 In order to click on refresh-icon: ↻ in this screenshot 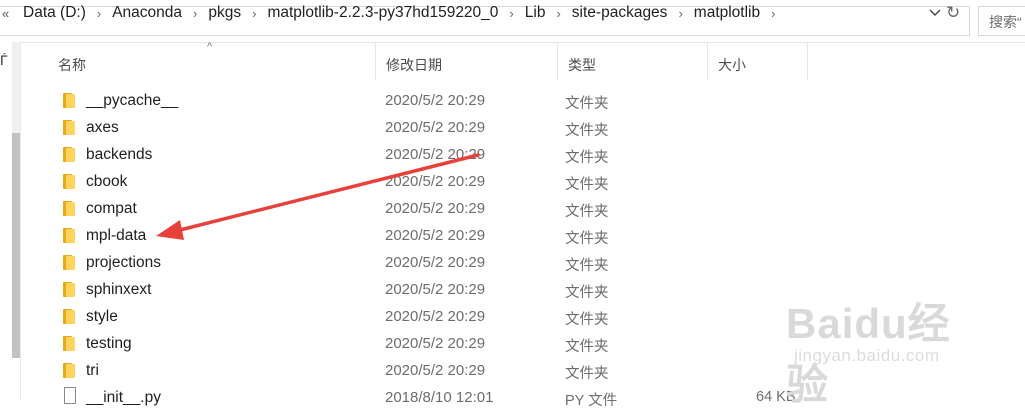, I will do `click(953, 13)`.